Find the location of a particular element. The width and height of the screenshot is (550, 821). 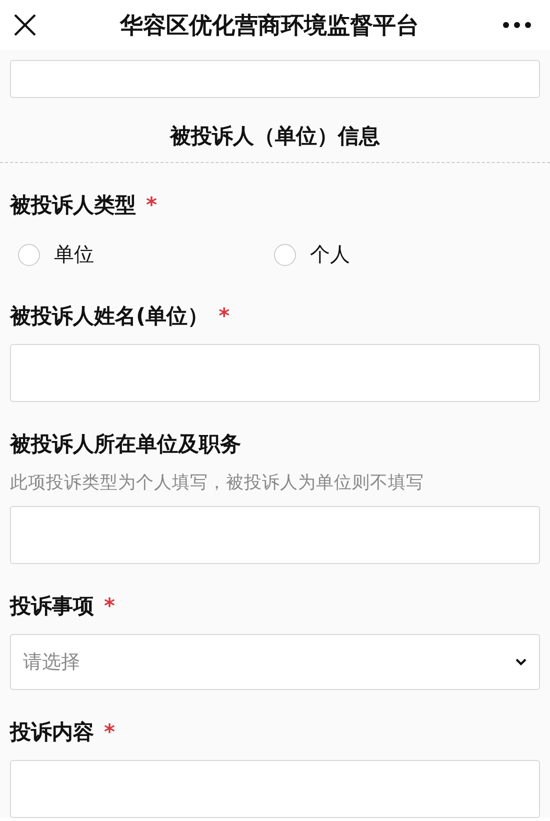

radio-option: 个人 is located at coordinates (402, 254).